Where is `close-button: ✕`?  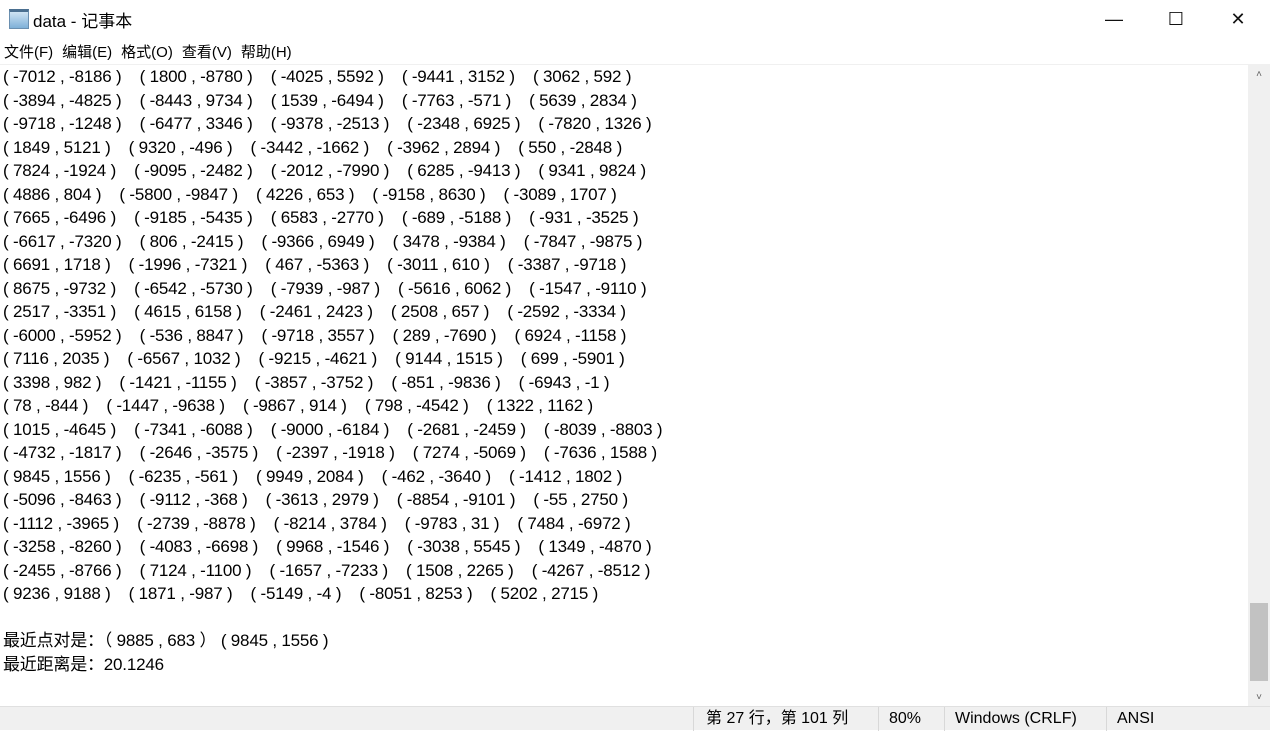 close-button: ✕ is located at coordinates (1238, 19).